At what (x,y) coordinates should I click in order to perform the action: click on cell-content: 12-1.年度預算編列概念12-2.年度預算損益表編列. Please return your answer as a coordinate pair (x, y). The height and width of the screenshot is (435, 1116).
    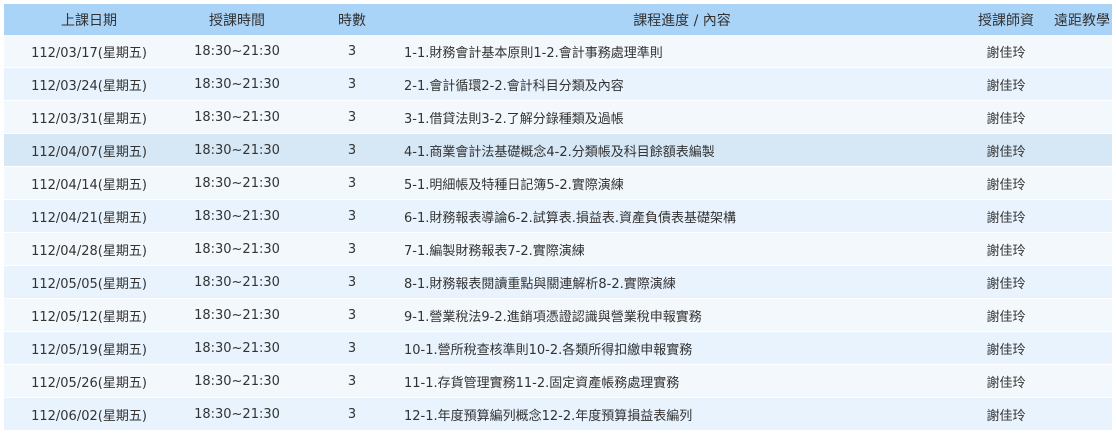
    Looking at the image, I should click on (682, 414).